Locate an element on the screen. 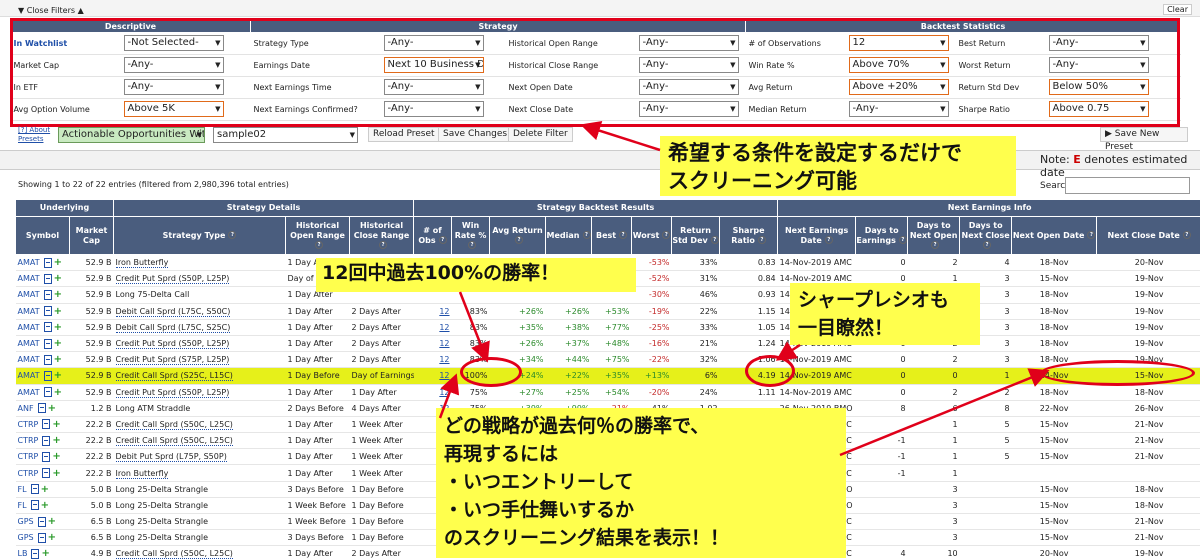 The height and width of the screenshot is (560, 1200). table-cell: ANF + is located at coordinates (42, 408).